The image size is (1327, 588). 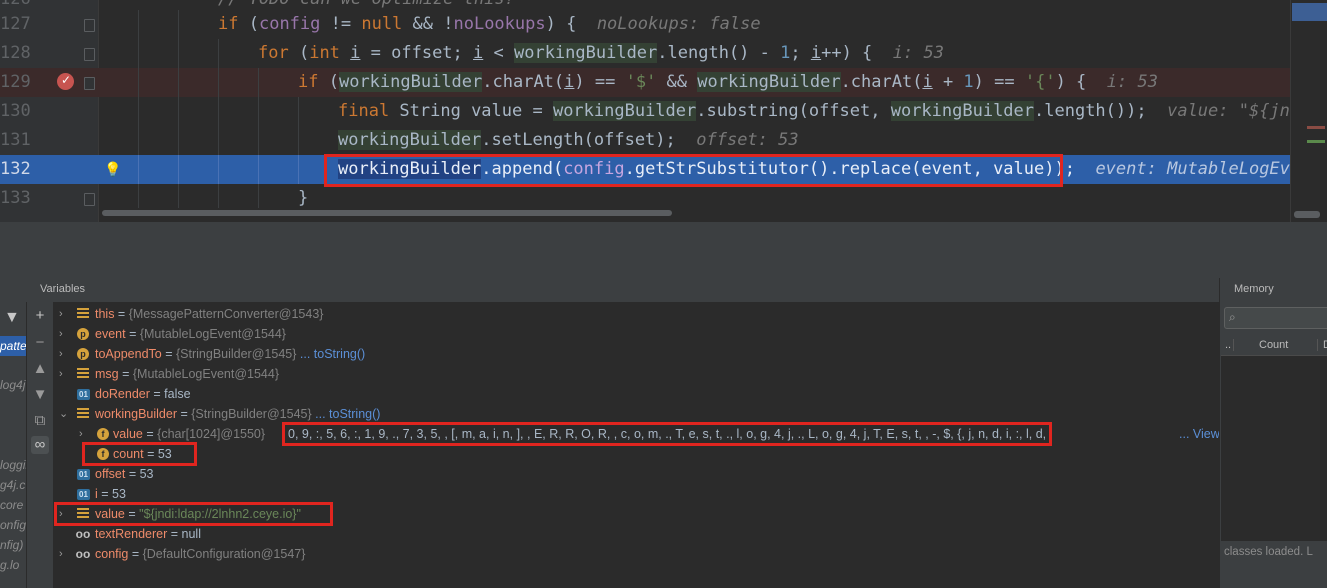 What do you see at coordinates (1208, 169) in the screenshot?
I see `inline-value-hint: event: MutableLogEvent` at bounding box center [1208, 169].